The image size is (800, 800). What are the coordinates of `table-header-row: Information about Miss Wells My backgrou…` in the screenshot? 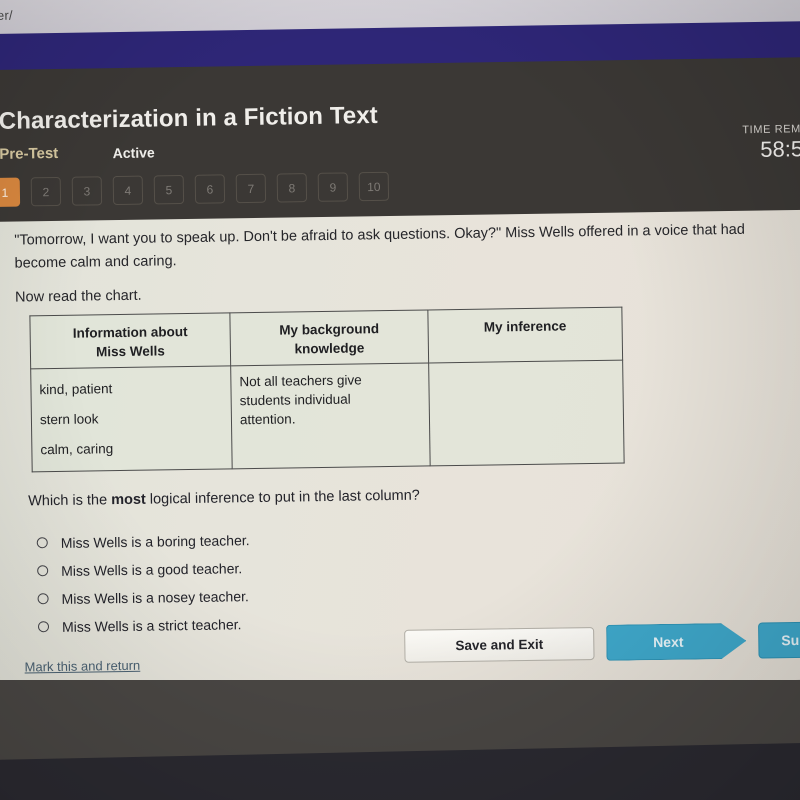 It's located at (326, 338).